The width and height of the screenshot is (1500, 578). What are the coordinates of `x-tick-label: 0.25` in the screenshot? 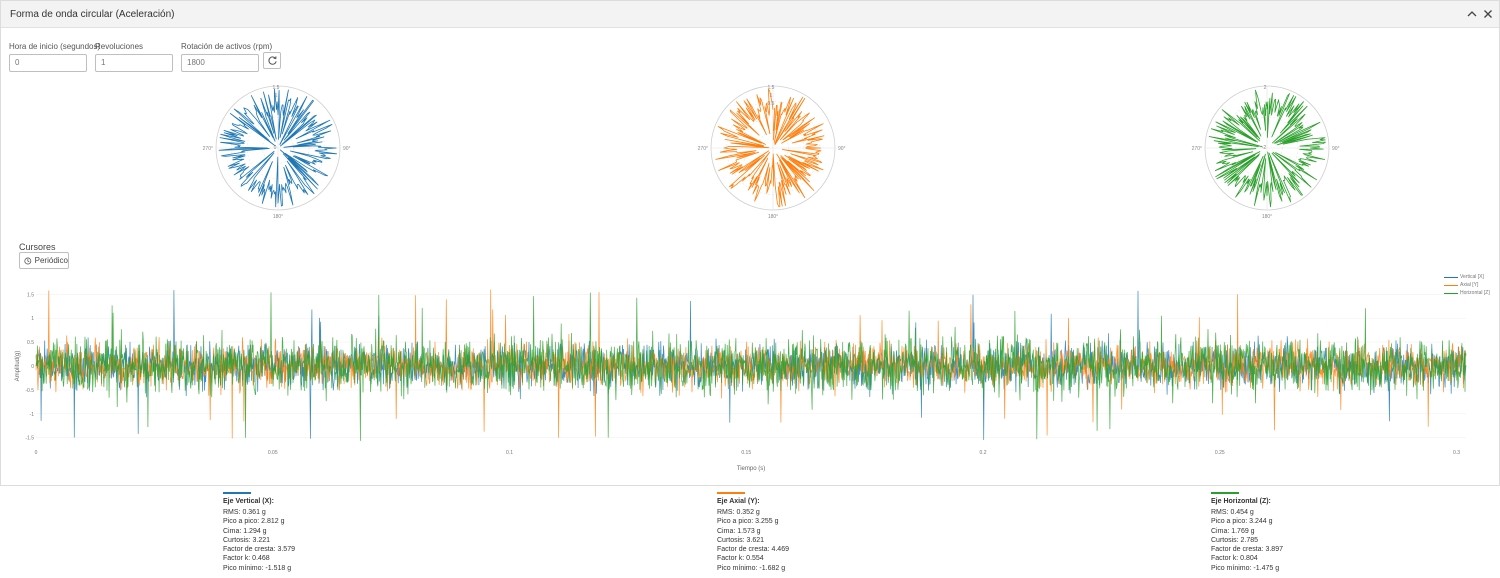 It's located at (1220, 453).